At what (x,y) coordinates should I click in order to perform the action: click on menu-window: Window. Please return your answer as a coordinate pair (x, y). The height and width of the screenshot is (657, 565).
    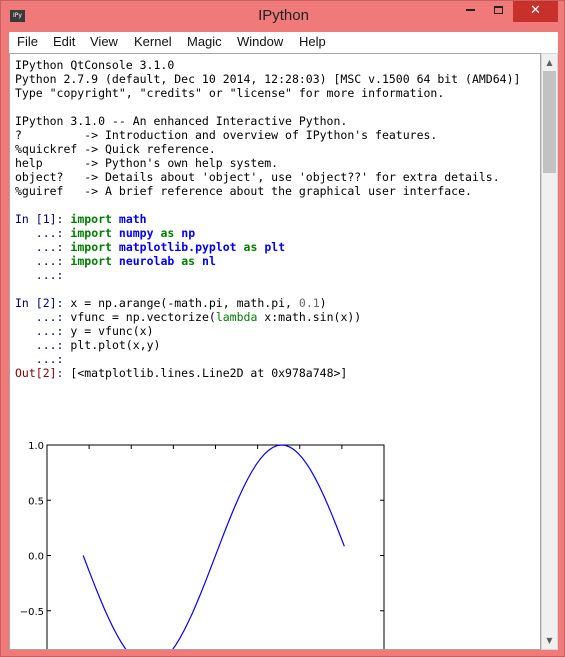
    Looking at the image, I should click on (260, 41).